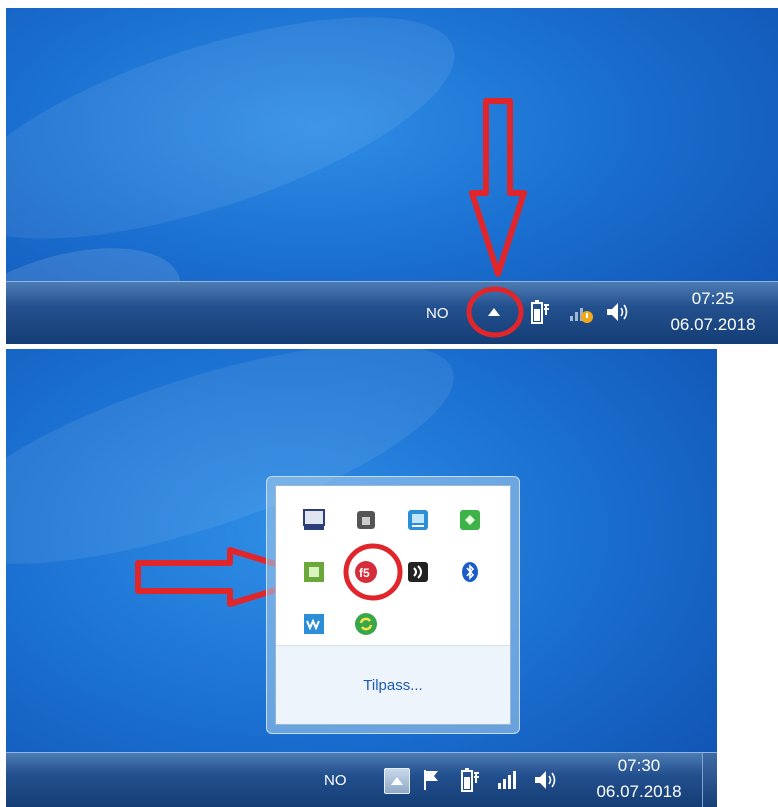 The width and height of the screenshot is (778, 807). What do you see at coordinates (508, 780) in the screenshot?
I see `wifi-signal-icon` at bounding box center [508, 780].